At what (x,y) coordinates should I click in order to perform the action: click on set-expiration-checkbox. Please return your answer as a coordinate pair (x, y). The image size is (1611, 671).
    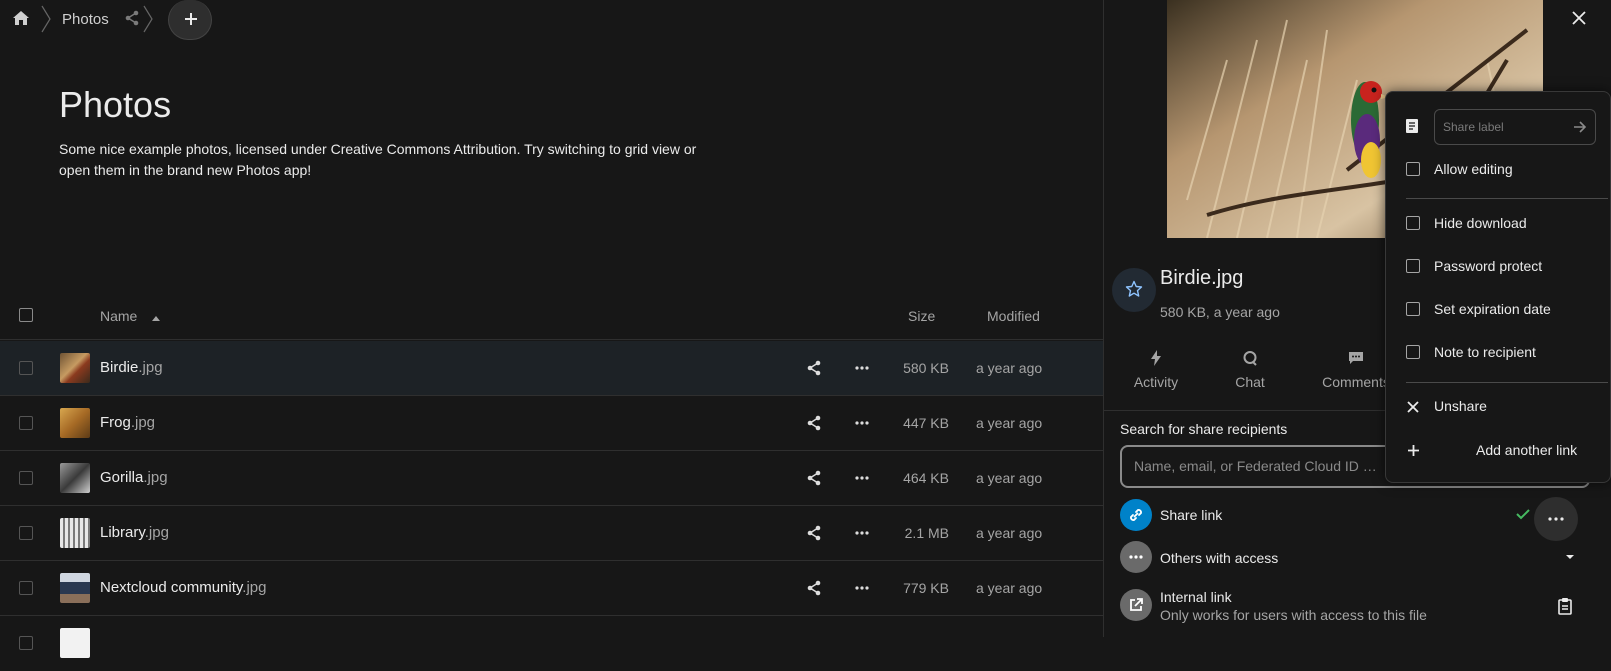
    Looking at the image, I should click on (1413, 309).